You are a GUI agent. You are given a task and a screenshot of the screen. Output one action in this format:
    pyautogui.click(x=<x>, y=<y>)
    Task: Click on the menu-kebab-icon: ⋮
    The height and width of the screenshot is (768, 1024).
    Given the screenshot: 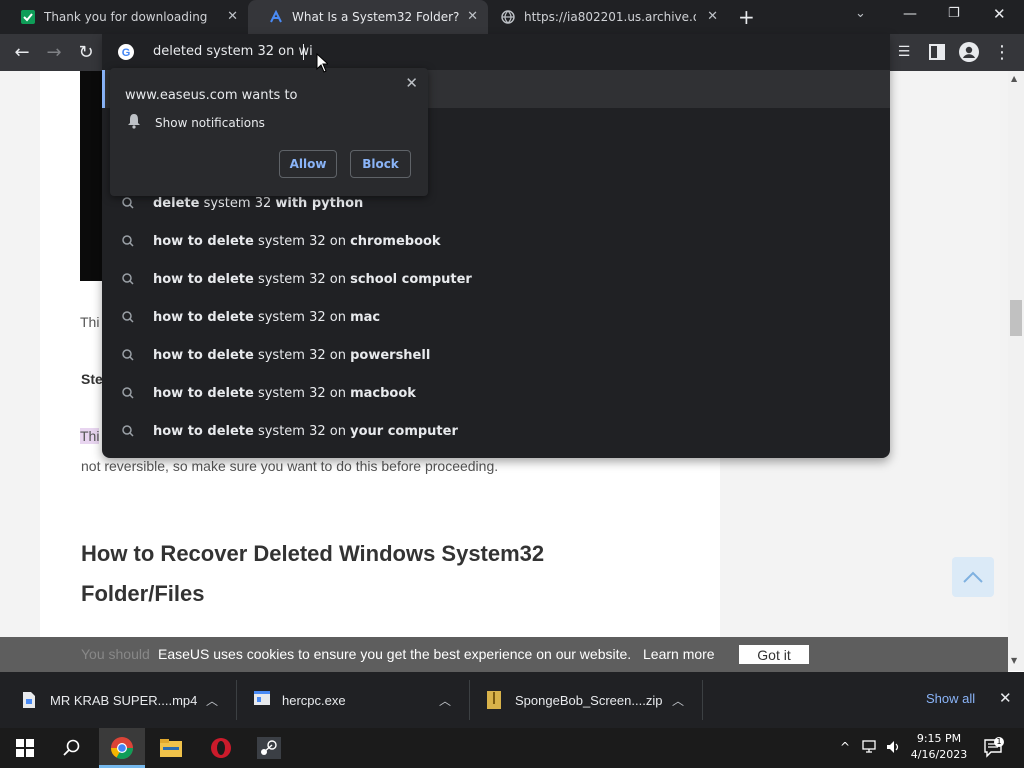 What is the action you would take?
    pyautogui.click(x=1002, y=52)
    